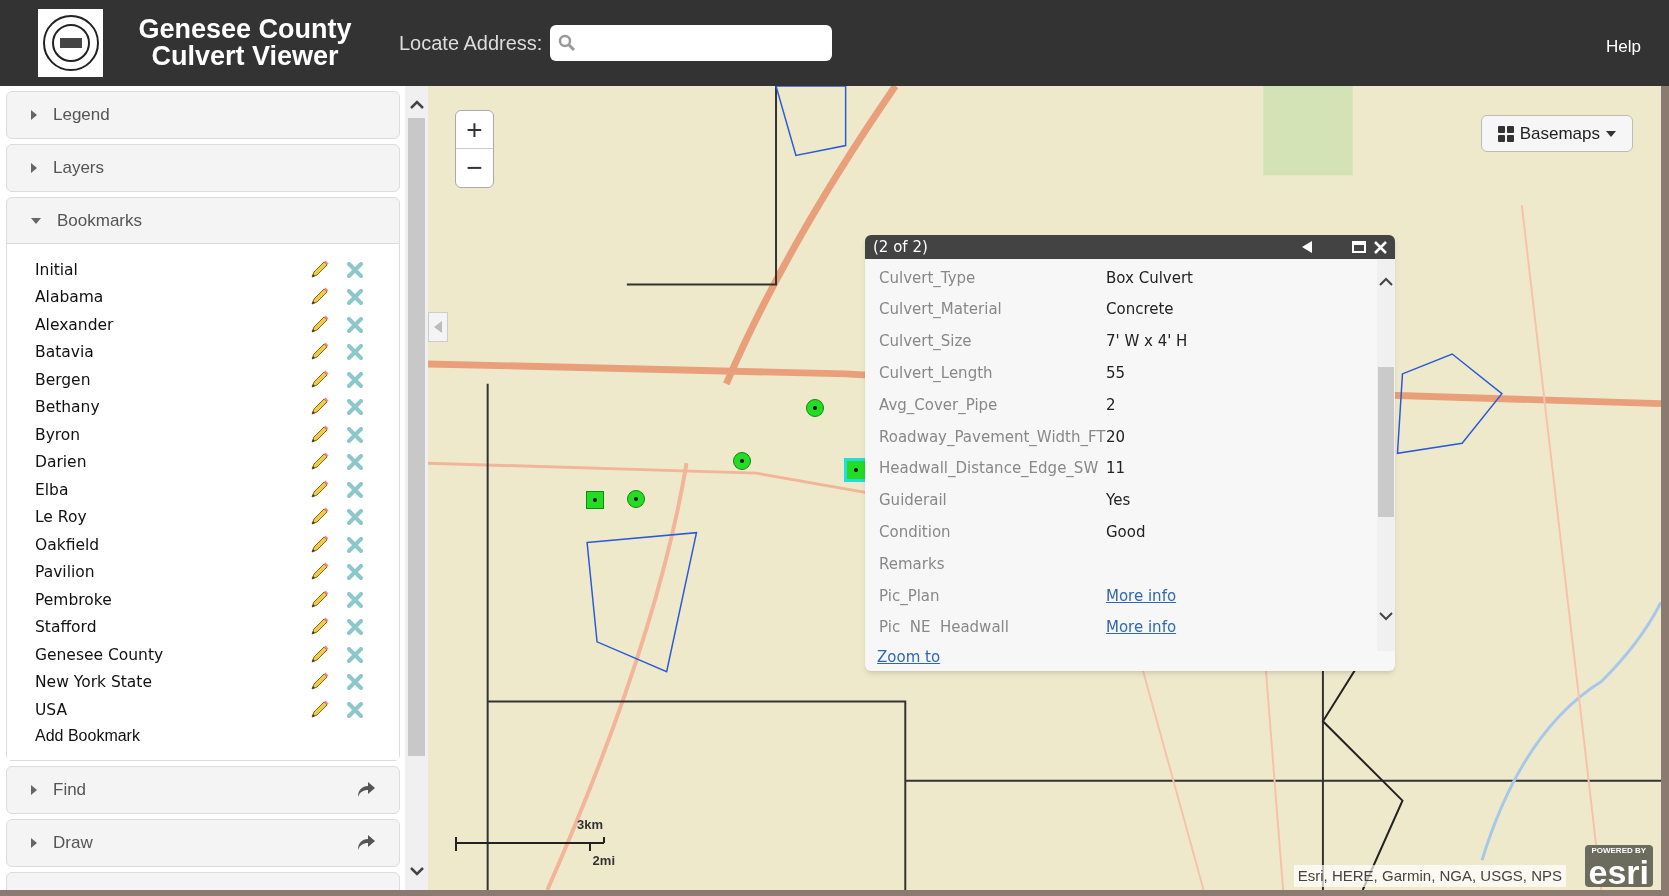 The width and height of the screenshot is (1669, 896). I want to click on field-value: 2, so click(1111, 405).